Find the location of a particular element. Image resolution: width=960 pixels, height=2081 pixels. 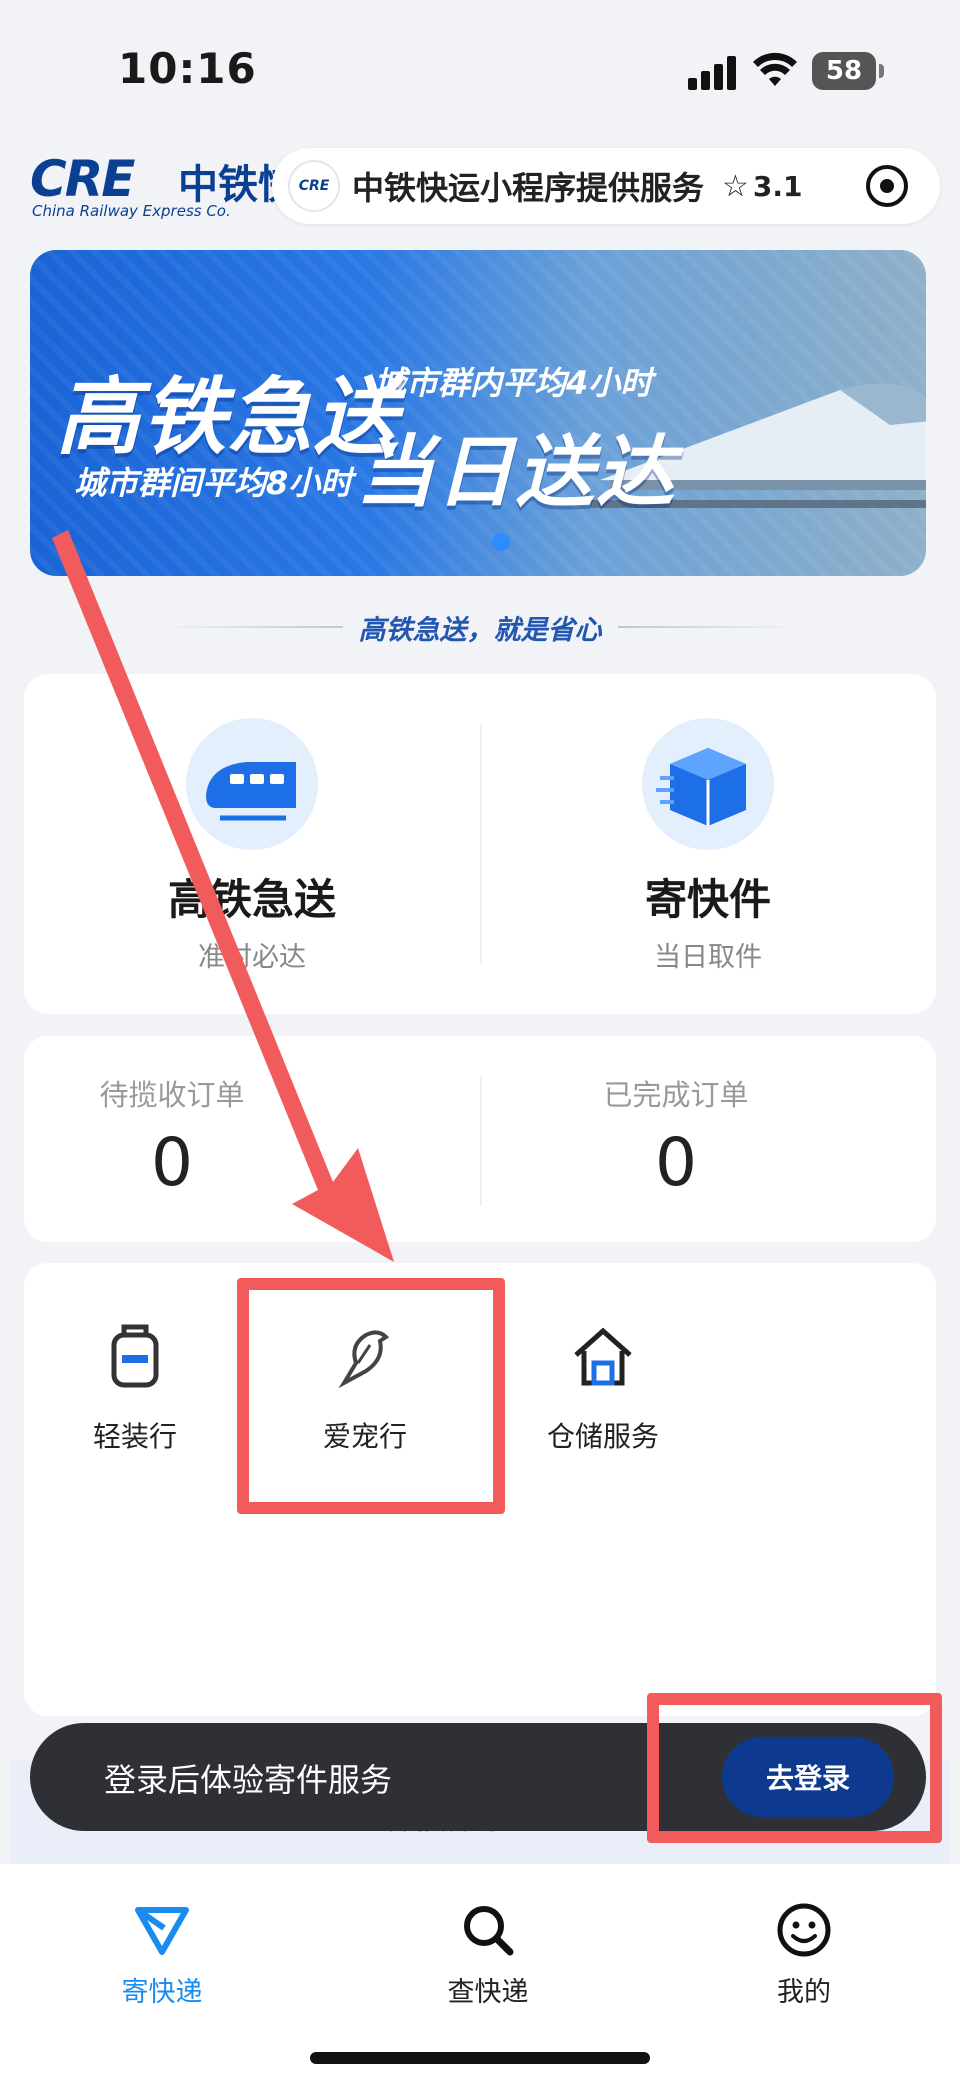

mini-program-logo-icon: CRE is located at coordinates (314, 186).